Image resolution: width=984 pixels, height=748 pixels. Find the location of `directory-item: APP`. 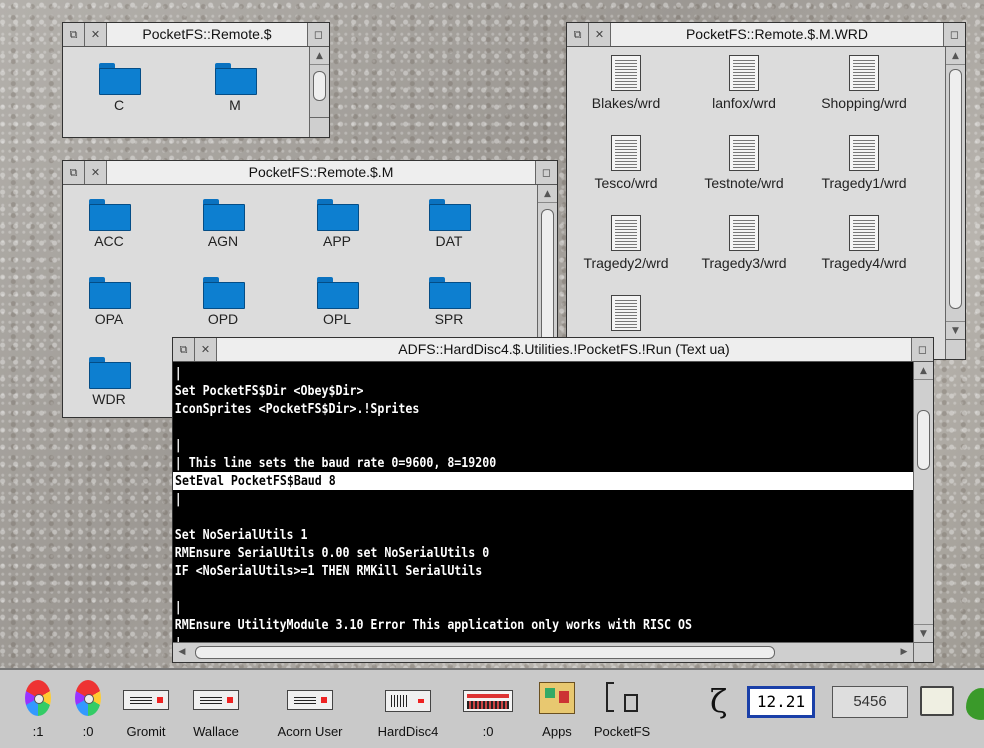

directory-item: APP is located at coordinates (337, 223).